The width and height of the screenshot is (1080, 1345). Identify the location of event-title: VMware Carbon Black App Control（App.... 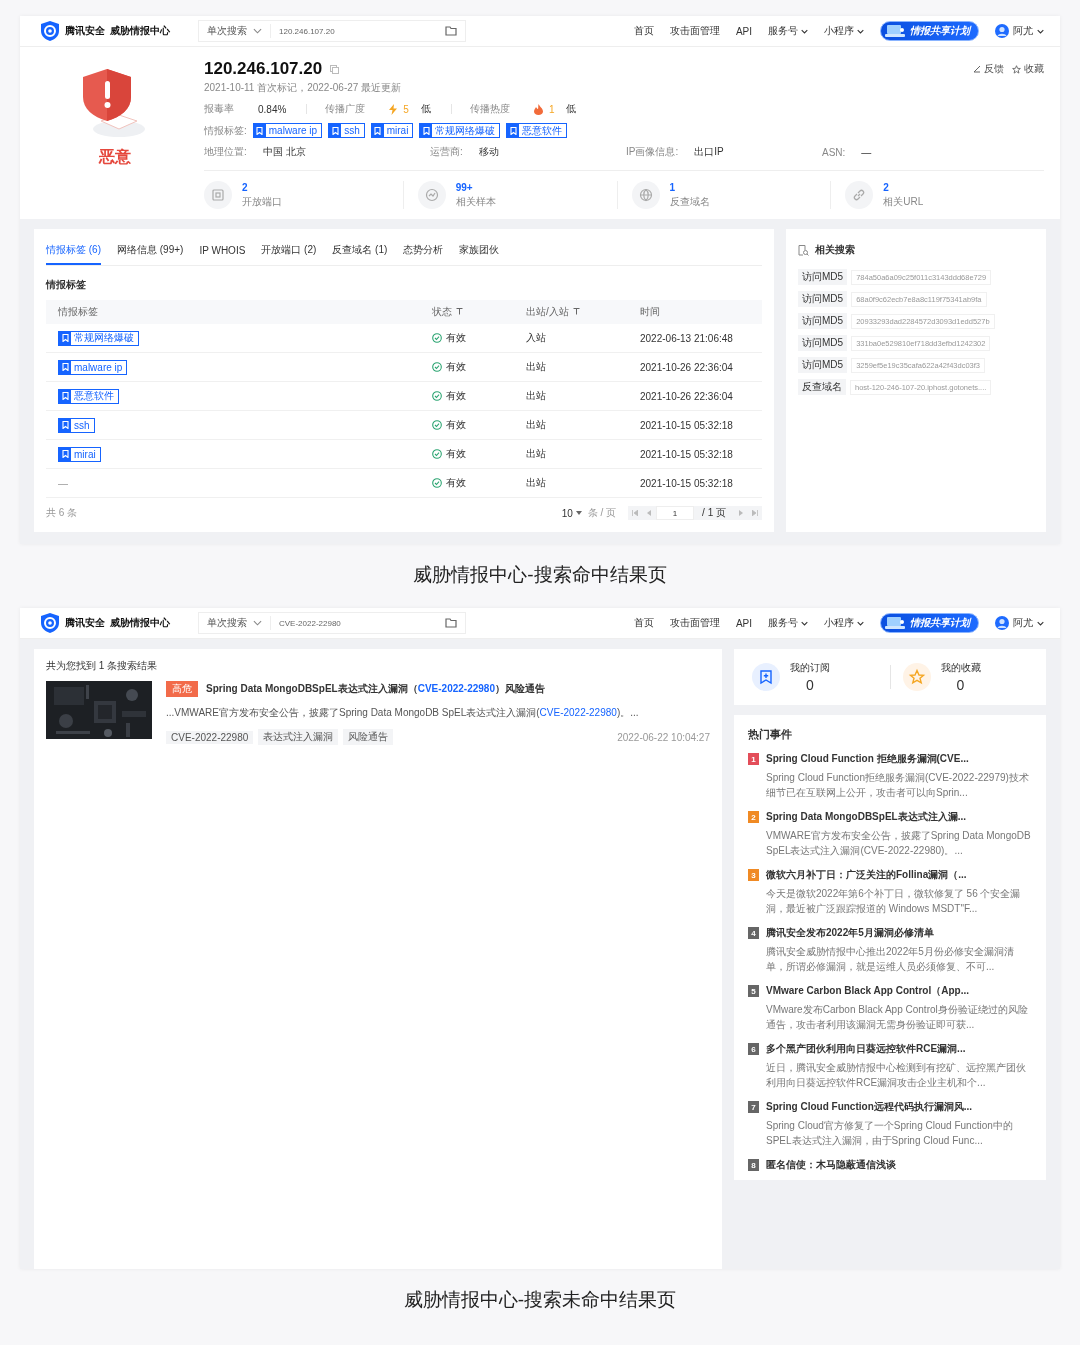
(899, 991).